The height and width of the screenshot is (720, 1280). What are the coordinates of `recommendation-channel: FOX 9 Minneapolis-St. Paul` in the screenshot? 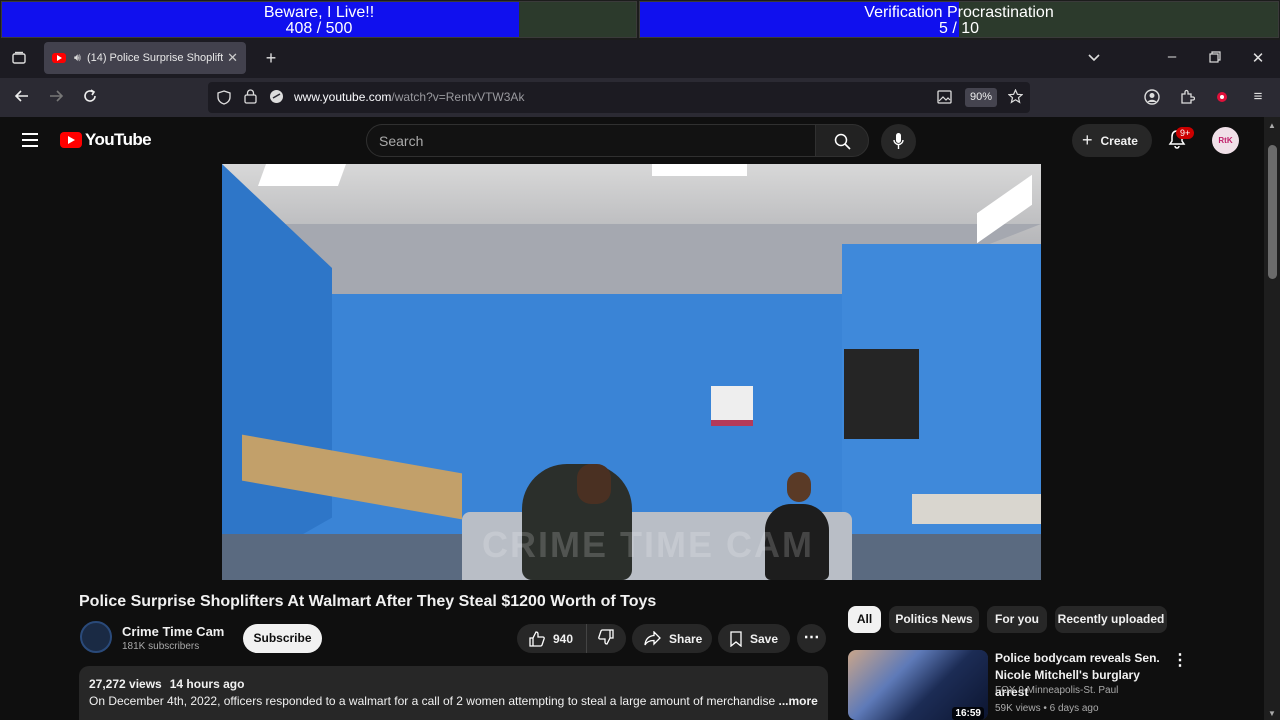 It's located at (1056, 690).